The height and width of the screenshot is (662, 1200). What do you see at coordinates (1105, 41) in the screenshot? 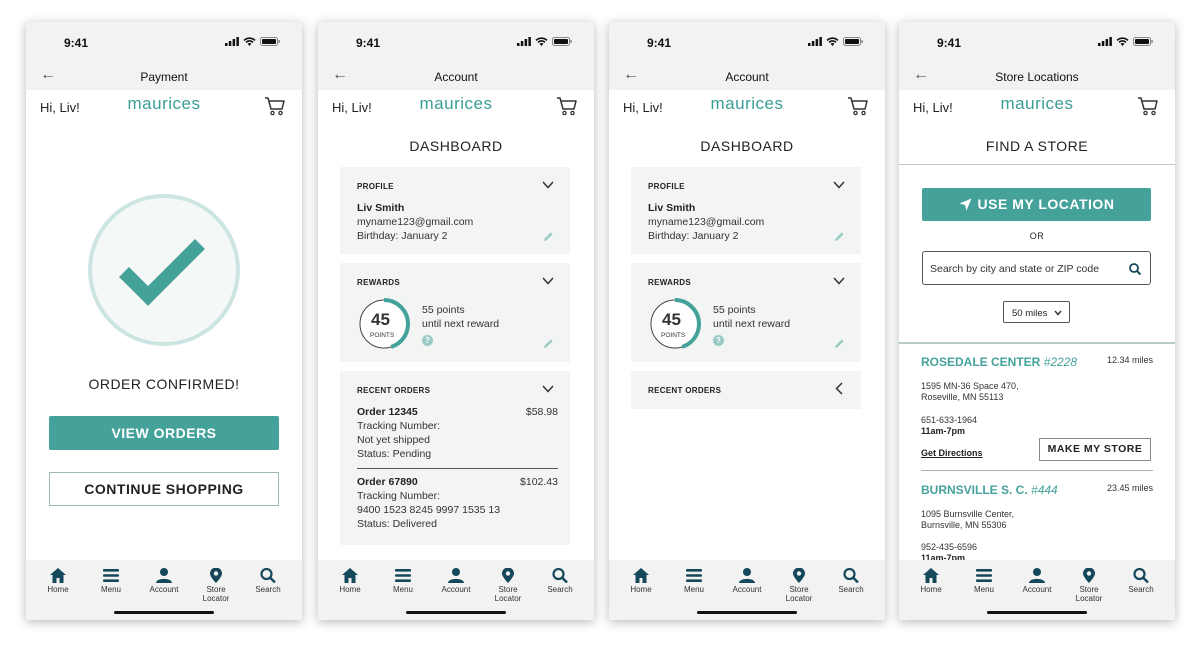
I see `signal-icon` at bounding box center [1105, 41].